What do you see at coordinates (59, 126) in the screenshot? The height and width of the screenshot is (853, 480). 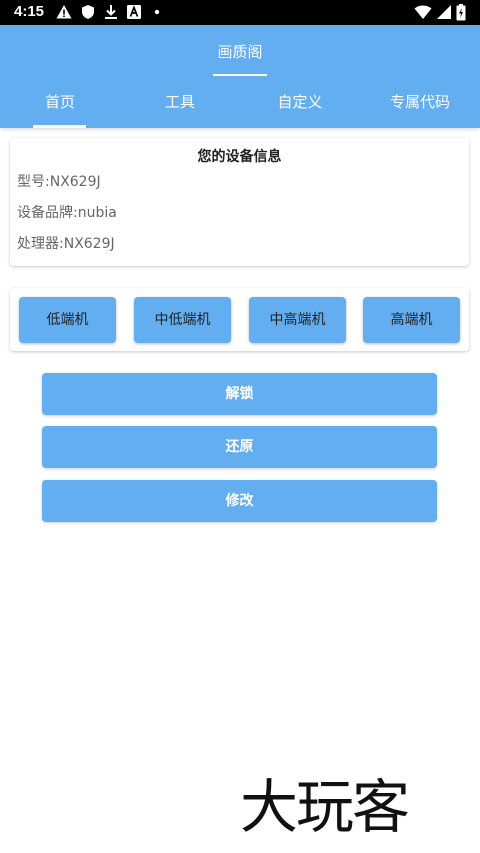 I see `tab-indicator` at bounding box center [59, 126].